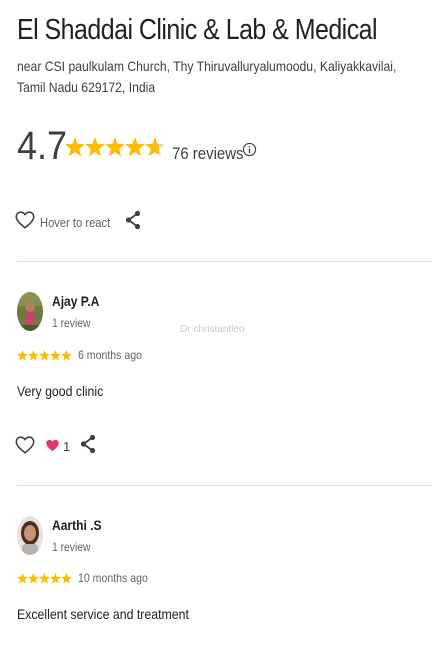 The width and height of the screenshot is (432, 655). What do you see at coordinates (60, 391) in the screenshot?
I see `review-text: Very good clinic` at bounding box center [60, 391].